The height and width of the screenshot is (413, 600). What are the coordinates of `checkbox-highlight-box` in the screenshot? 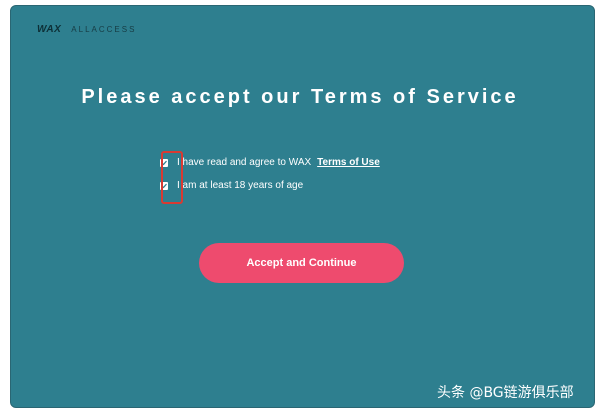 It's located at (172, 177).